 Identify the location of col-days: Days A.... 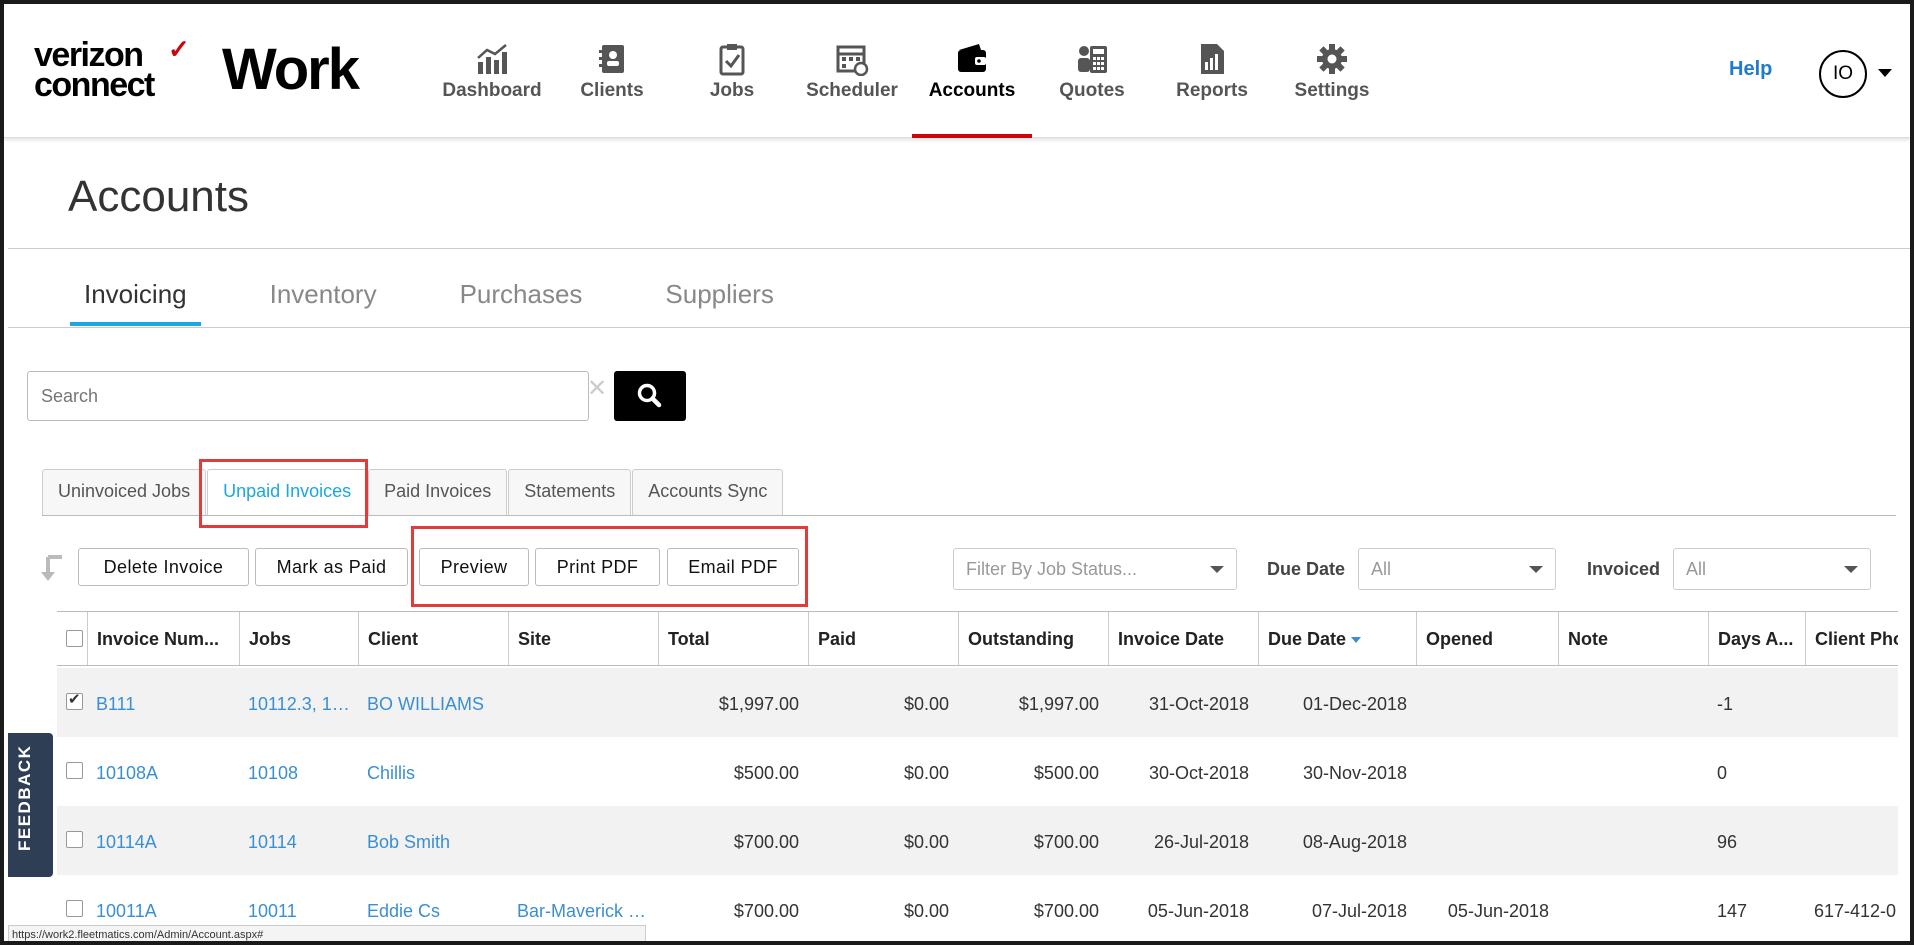
(1756, 638).